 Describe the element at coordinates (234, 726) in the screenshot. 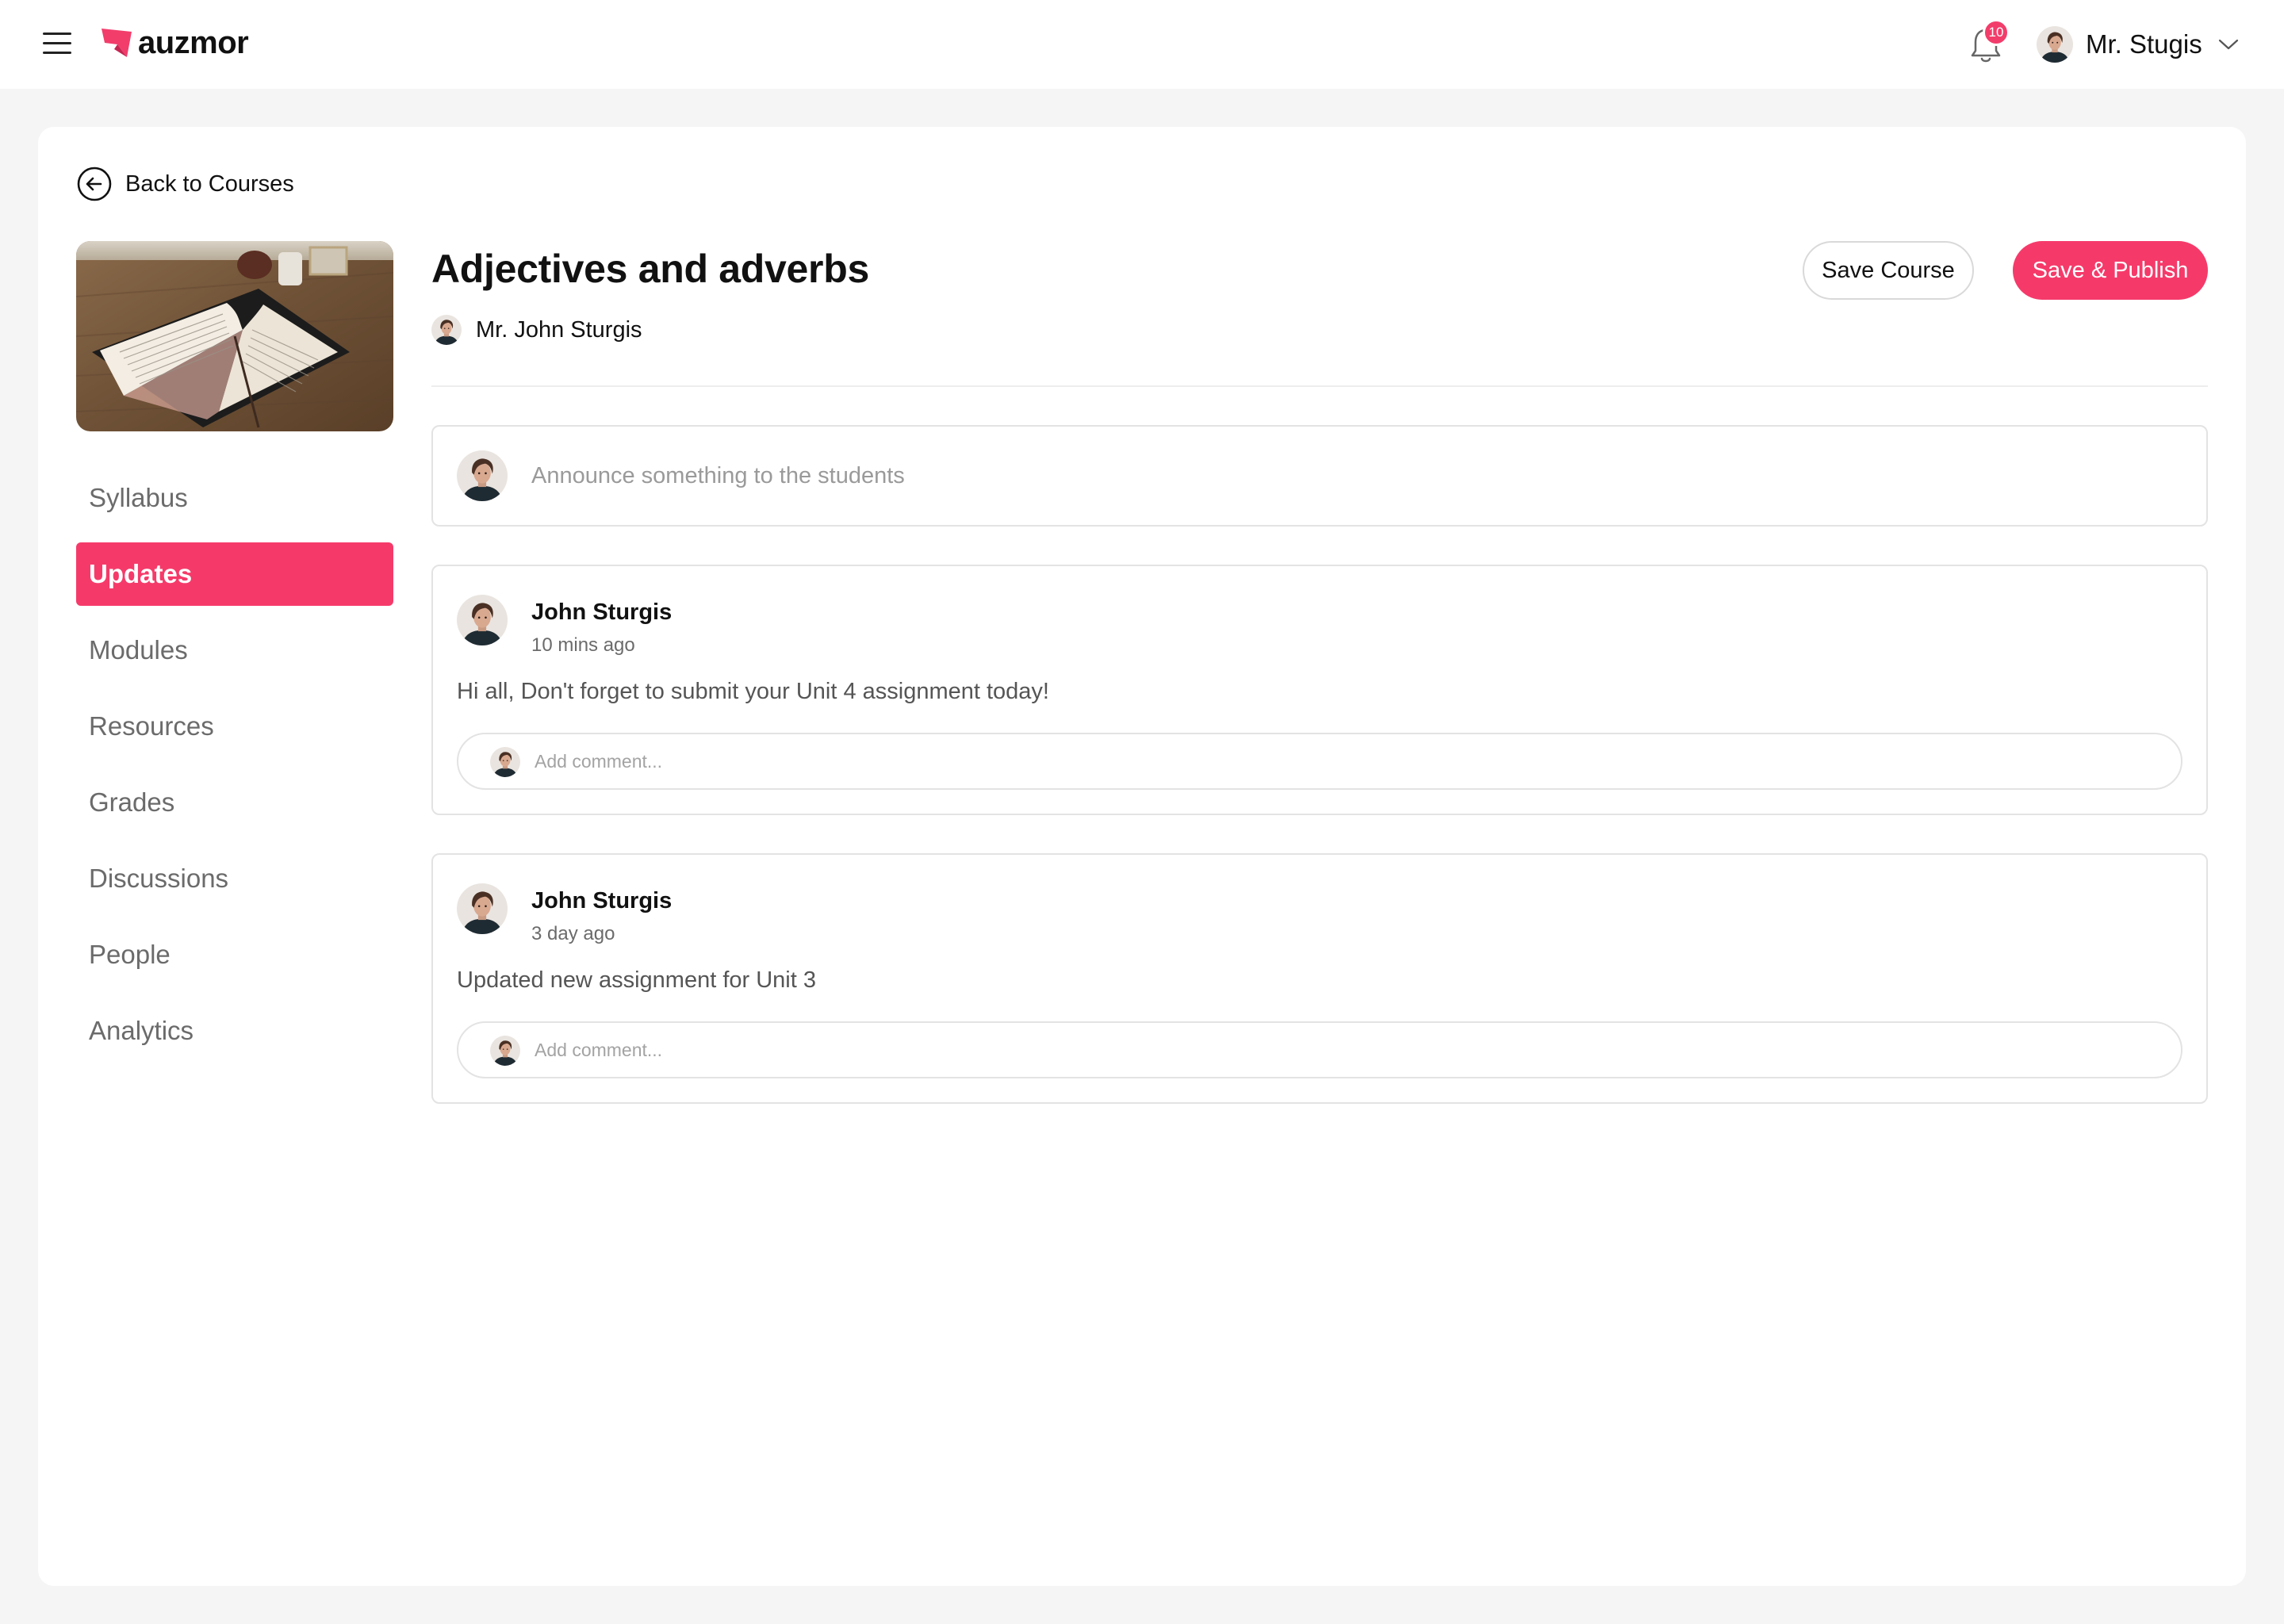

I see `sidebar-item-resources: Resources` at that location.